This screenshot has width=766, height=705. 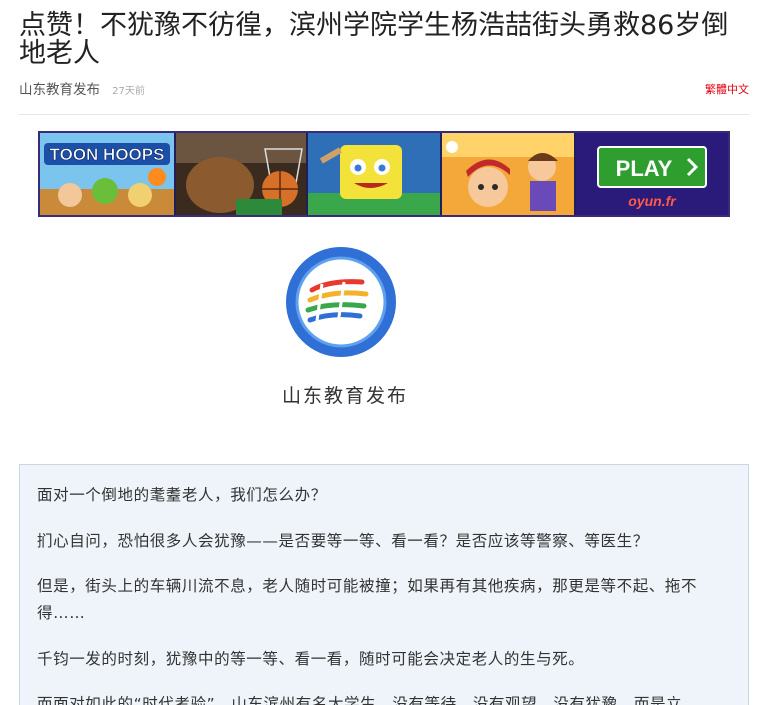 I want to click on article-title: 点赞！不犹豫不彷徨，滨州学院学生杨浩喆街头勇救86岁倒地老人, so click(x=374, y=39).